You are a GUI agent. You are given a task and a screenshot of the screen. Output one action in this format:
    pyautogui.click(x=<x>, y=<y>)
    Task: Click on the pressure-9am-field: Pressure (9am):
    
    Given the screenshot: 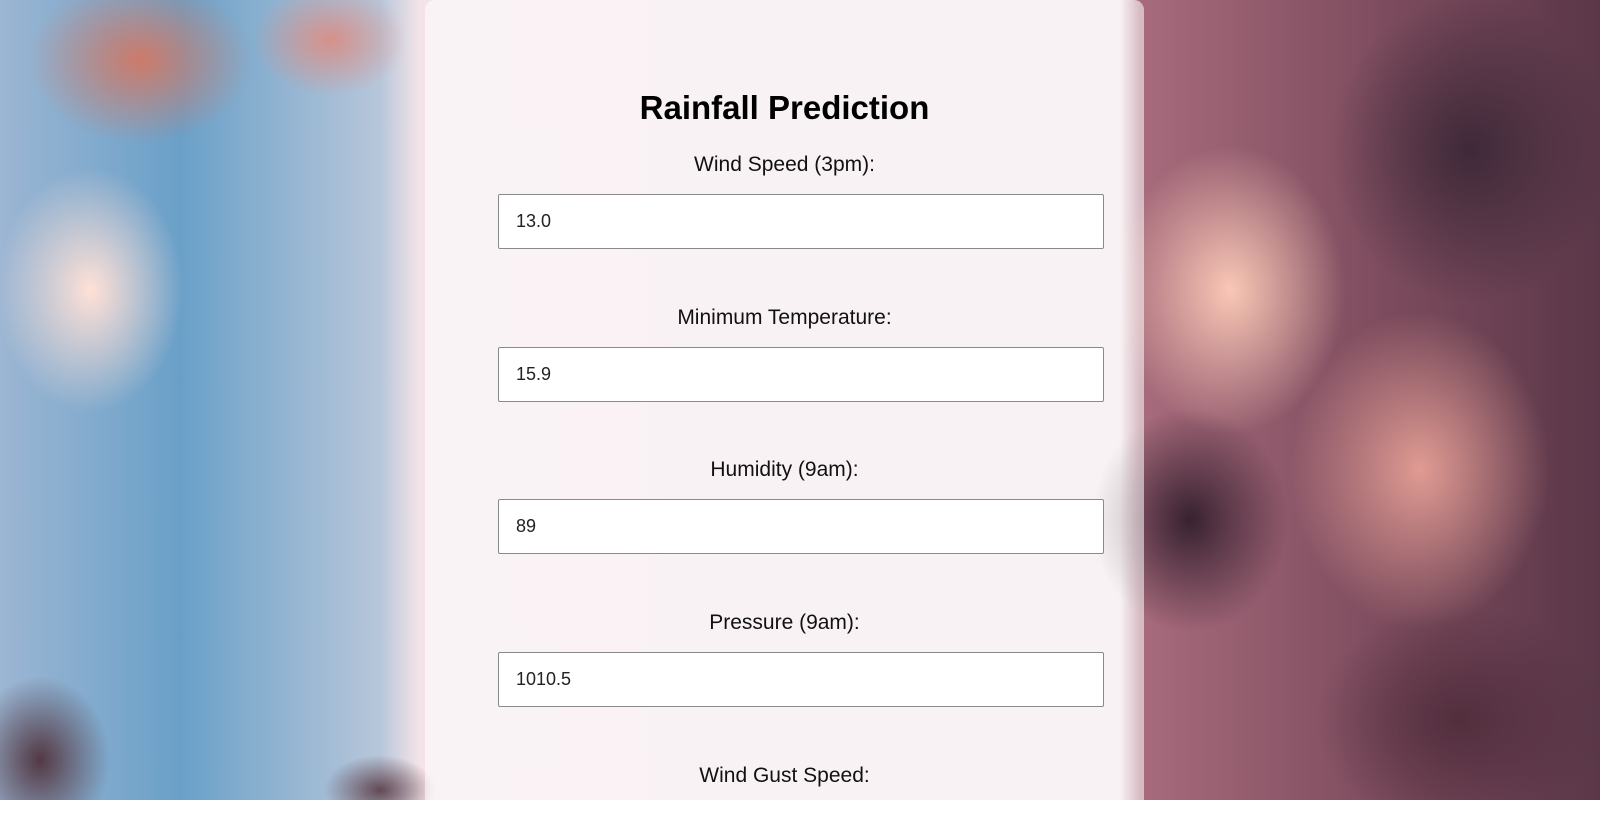 What is the action you would take?
    pyautogui.click(x=784, y=659)
    